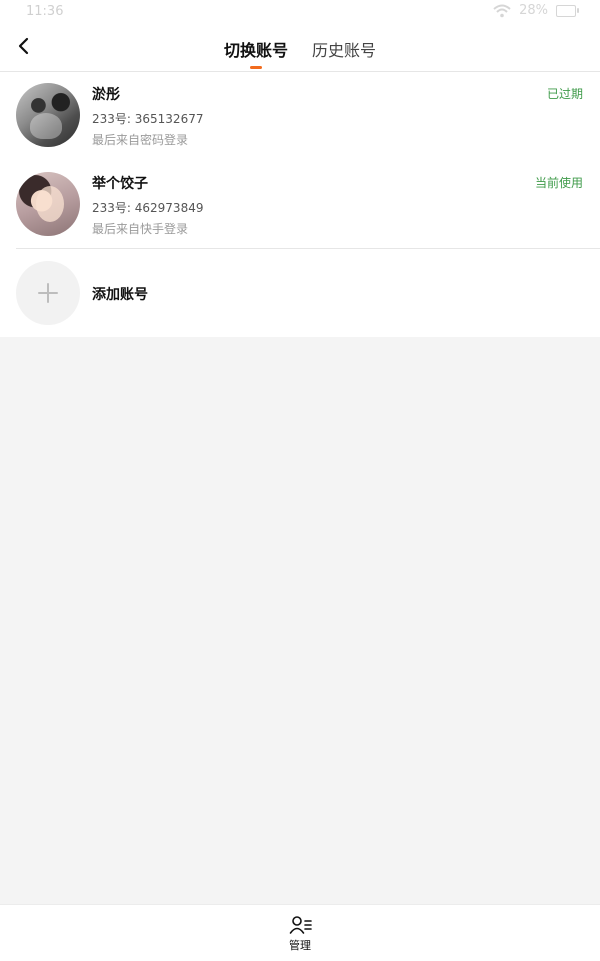  Describe the element at coordinates (300, 127) in the screenshot. I see `account-item: 淤彤 233号: 365132677 最后来自密码登录 已过期` at that location.